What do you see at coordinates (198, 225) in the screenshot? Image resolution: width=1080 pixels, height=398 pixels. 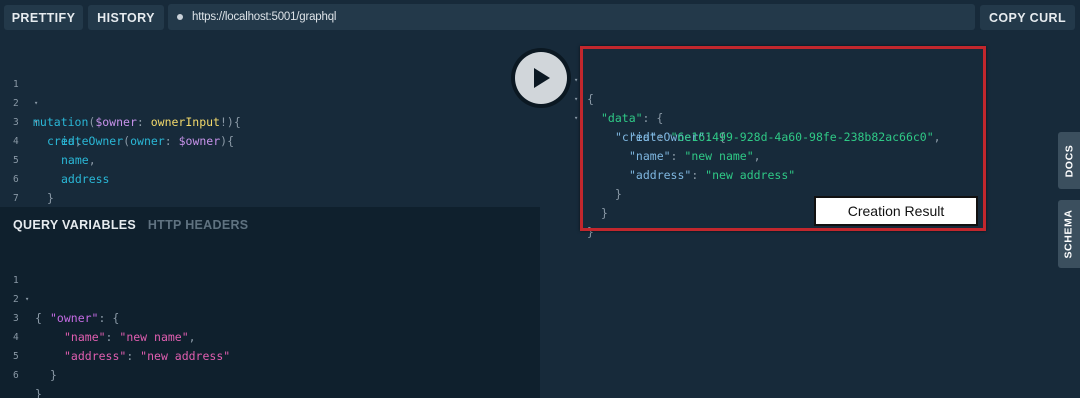 I see `tab-http-headers: HTTP HEADERS` at bounding box center [198, 225].